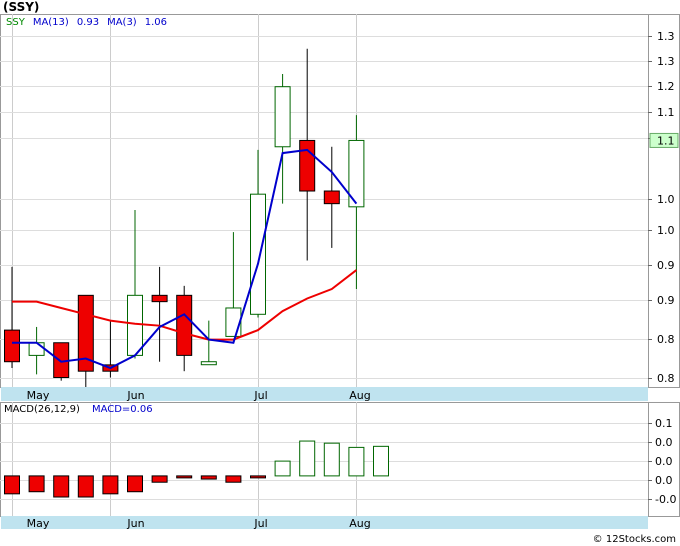  Describe the element at coordinates (42, 409) in the screenshot. I see `macd-legend-item: MACD(26,12,9)` at that location.